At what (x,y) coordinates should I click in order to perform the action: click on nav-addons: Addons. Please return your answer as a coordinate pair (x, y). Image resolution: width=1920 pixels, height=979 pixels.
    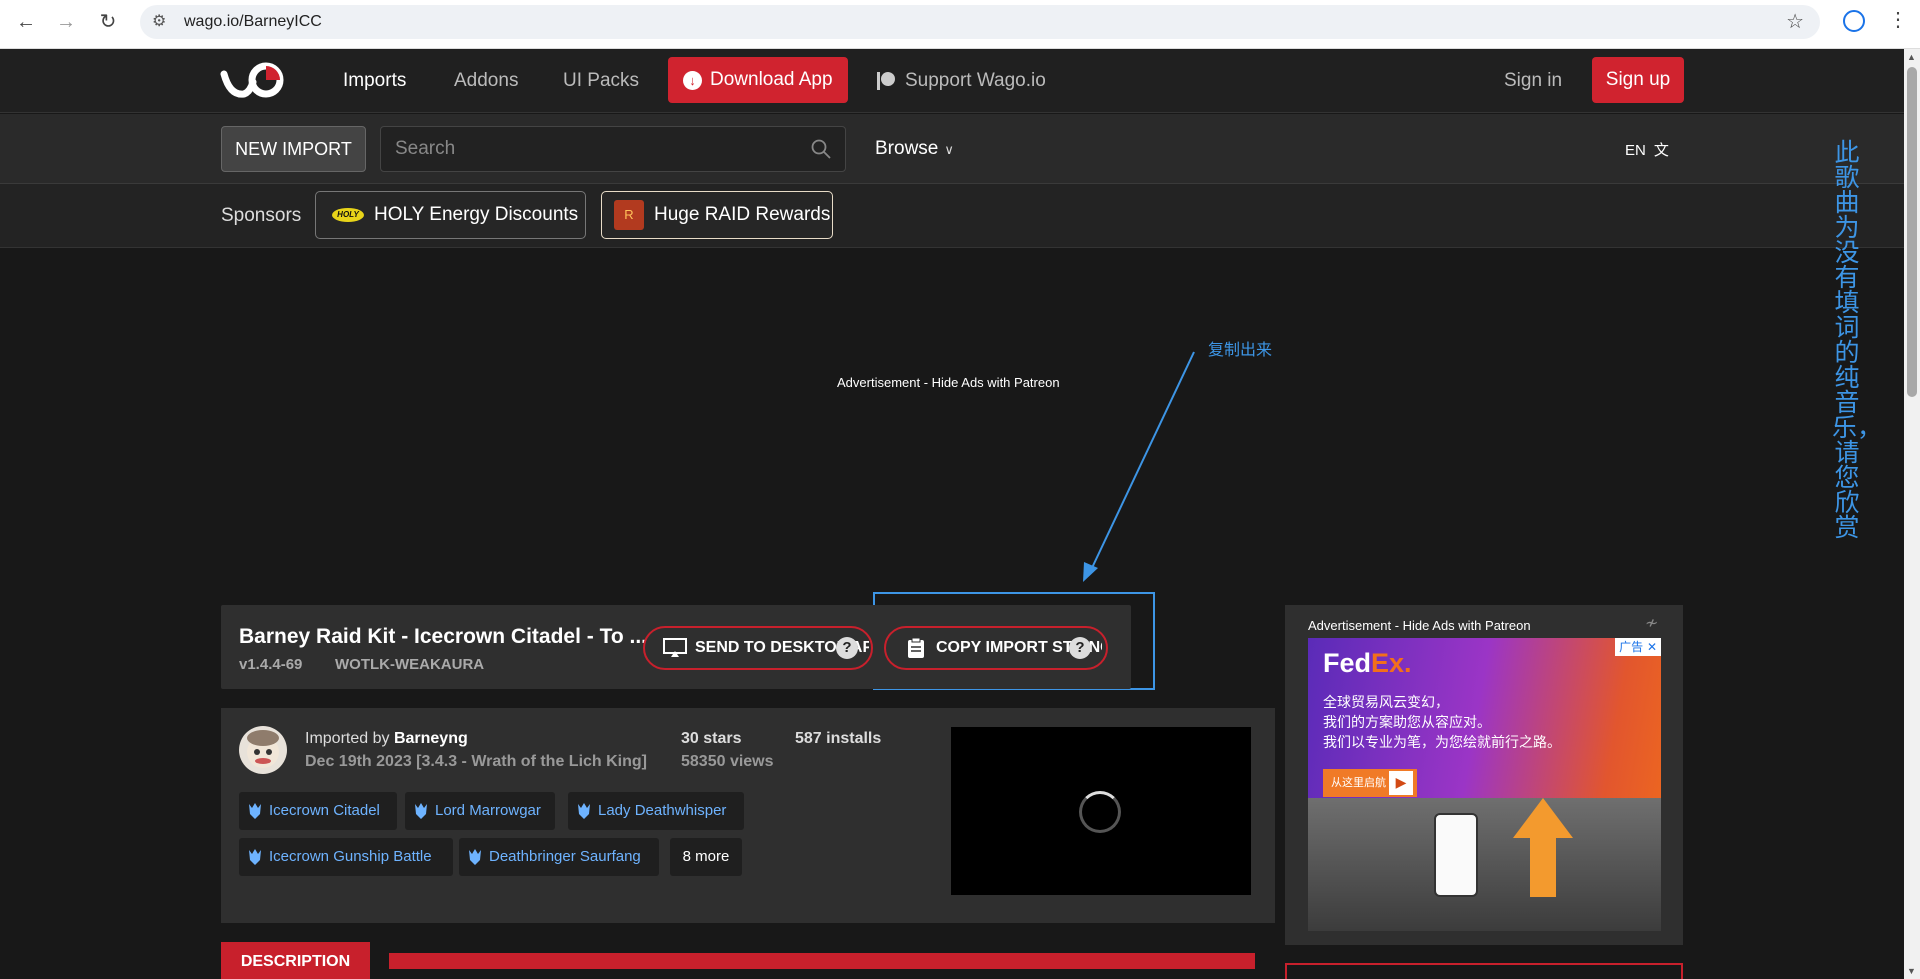
    Looking at the image, I should click on (486, 81).